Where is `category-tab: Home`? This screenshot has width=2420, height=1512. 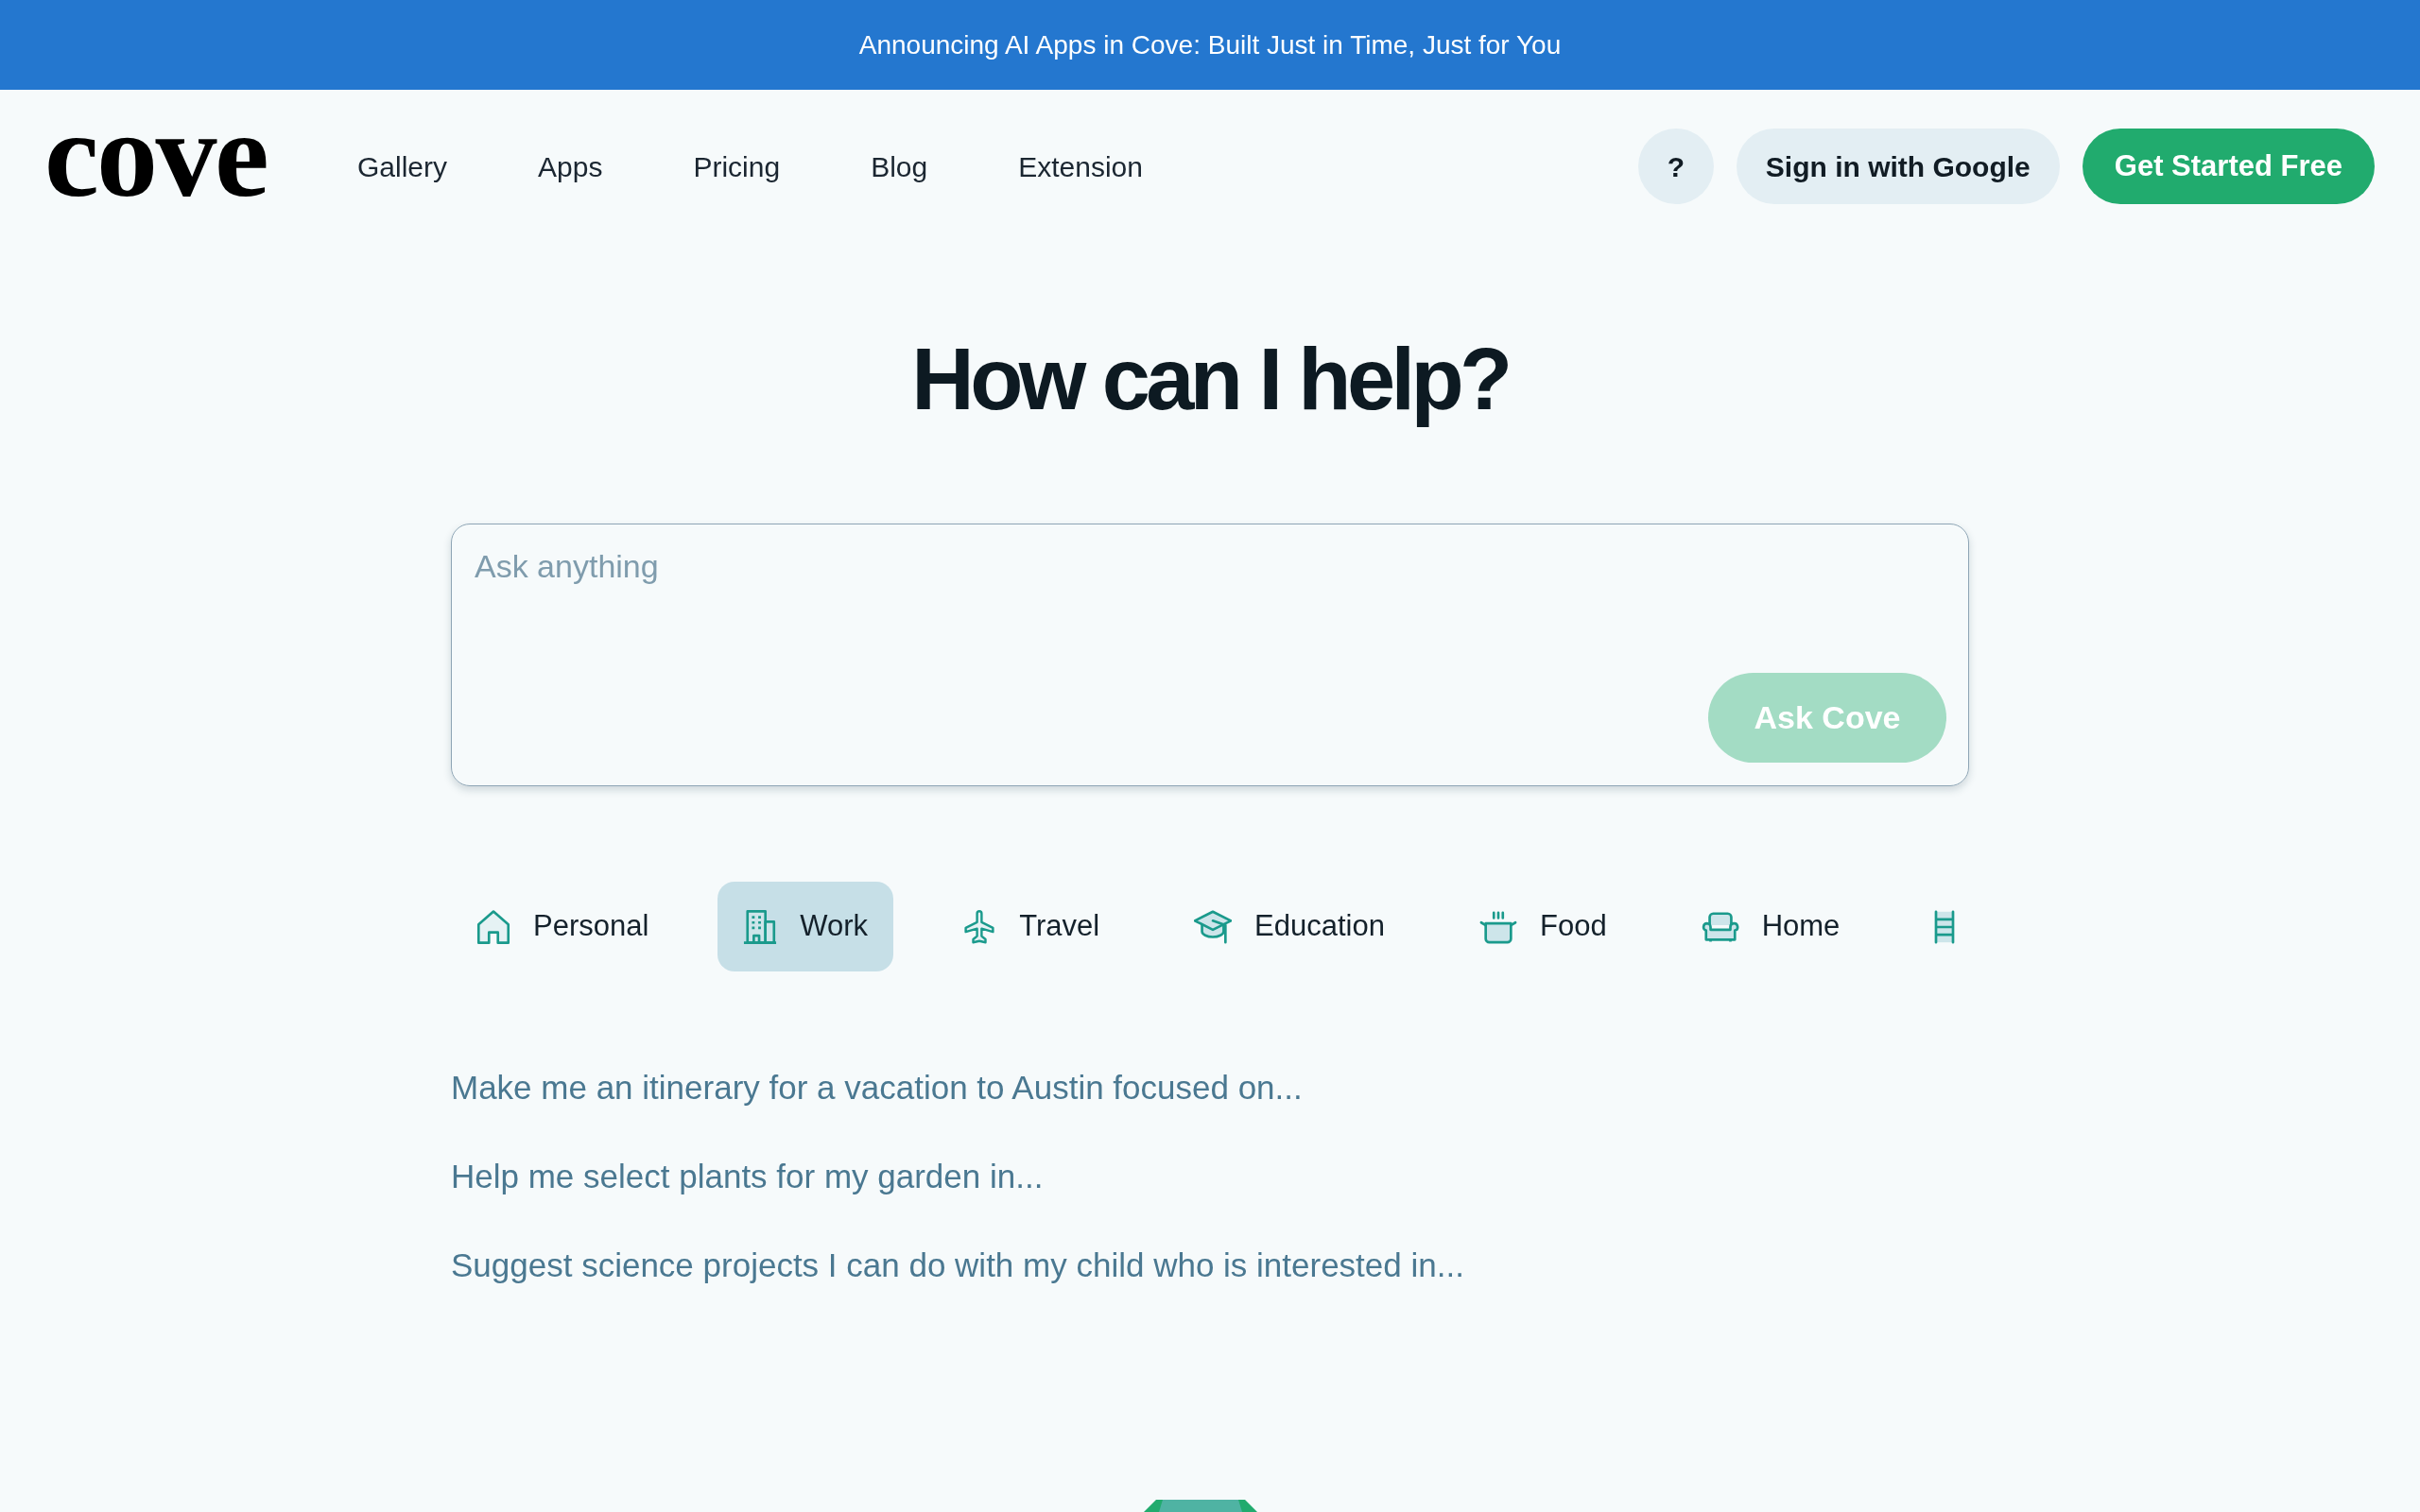 category-tab: Home is located at coordinates (1770, 926).